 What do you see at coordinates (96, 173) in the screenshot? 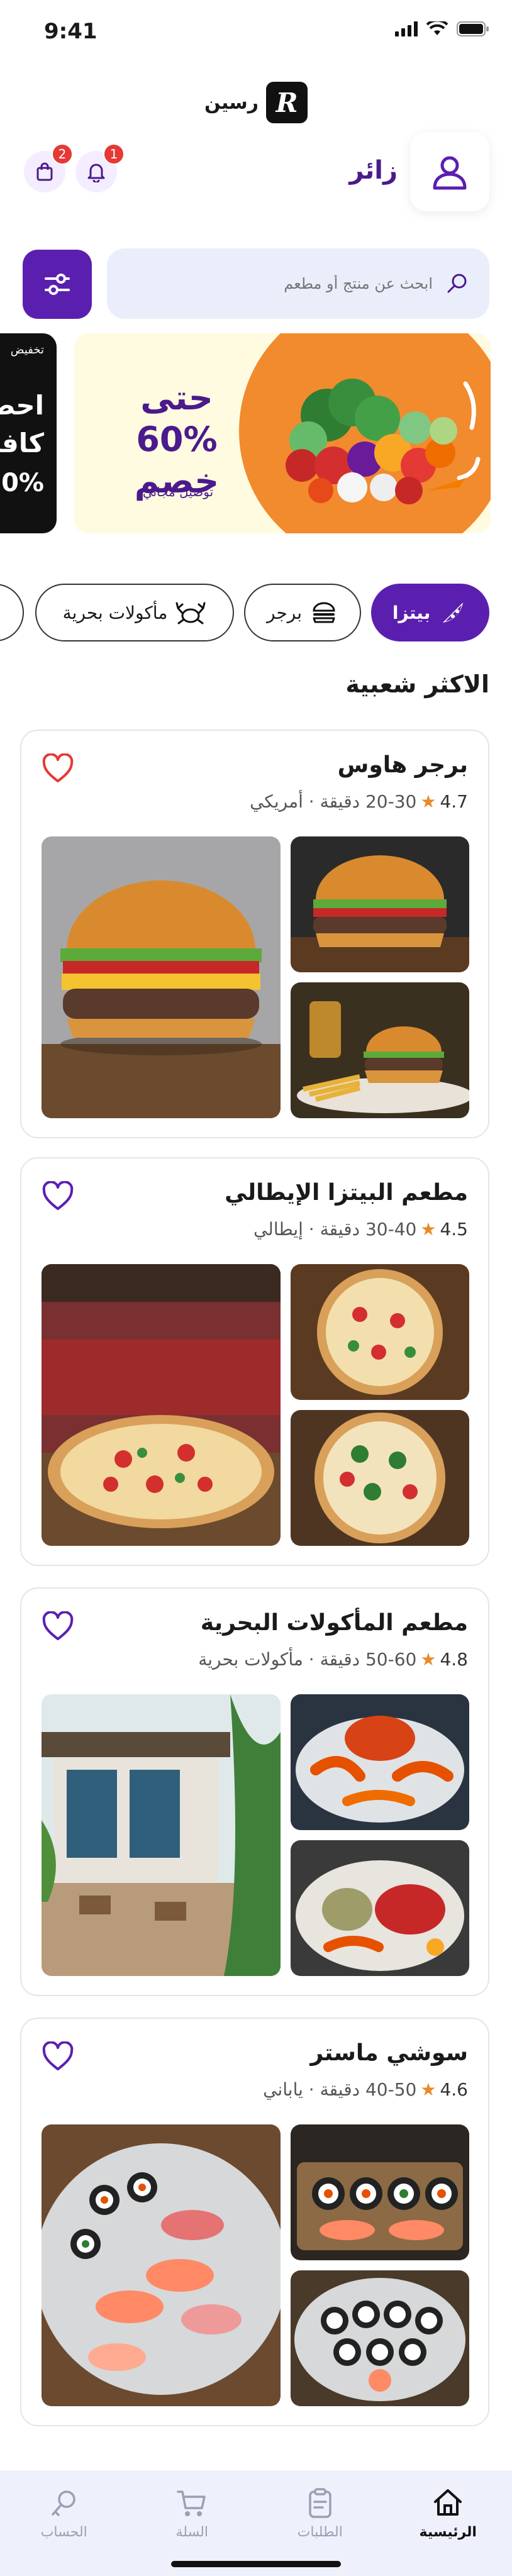
I see `bell-icon` at bounding box center [96, 173].